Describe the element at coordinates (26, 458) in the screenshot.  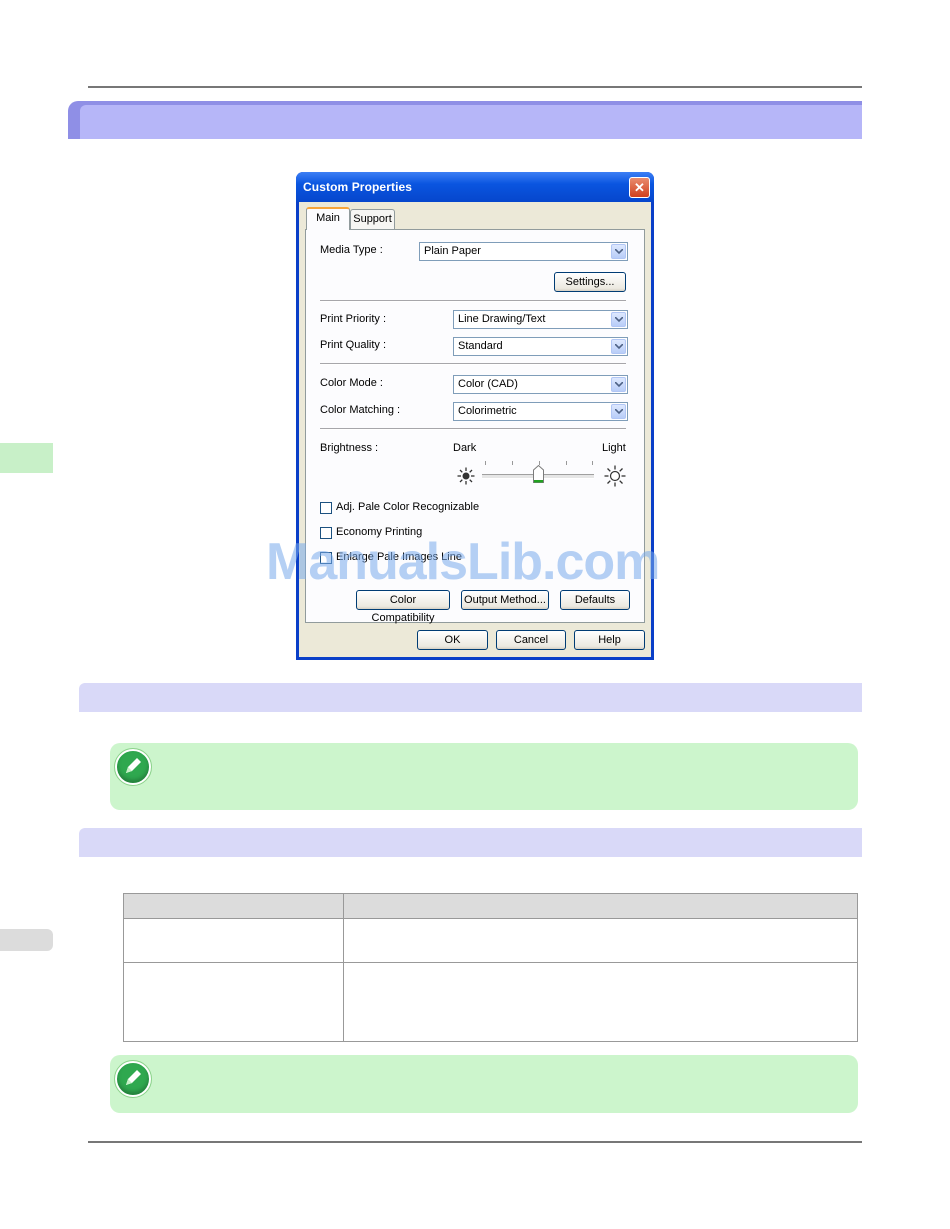
I see `chapter-side-tab` at that location.